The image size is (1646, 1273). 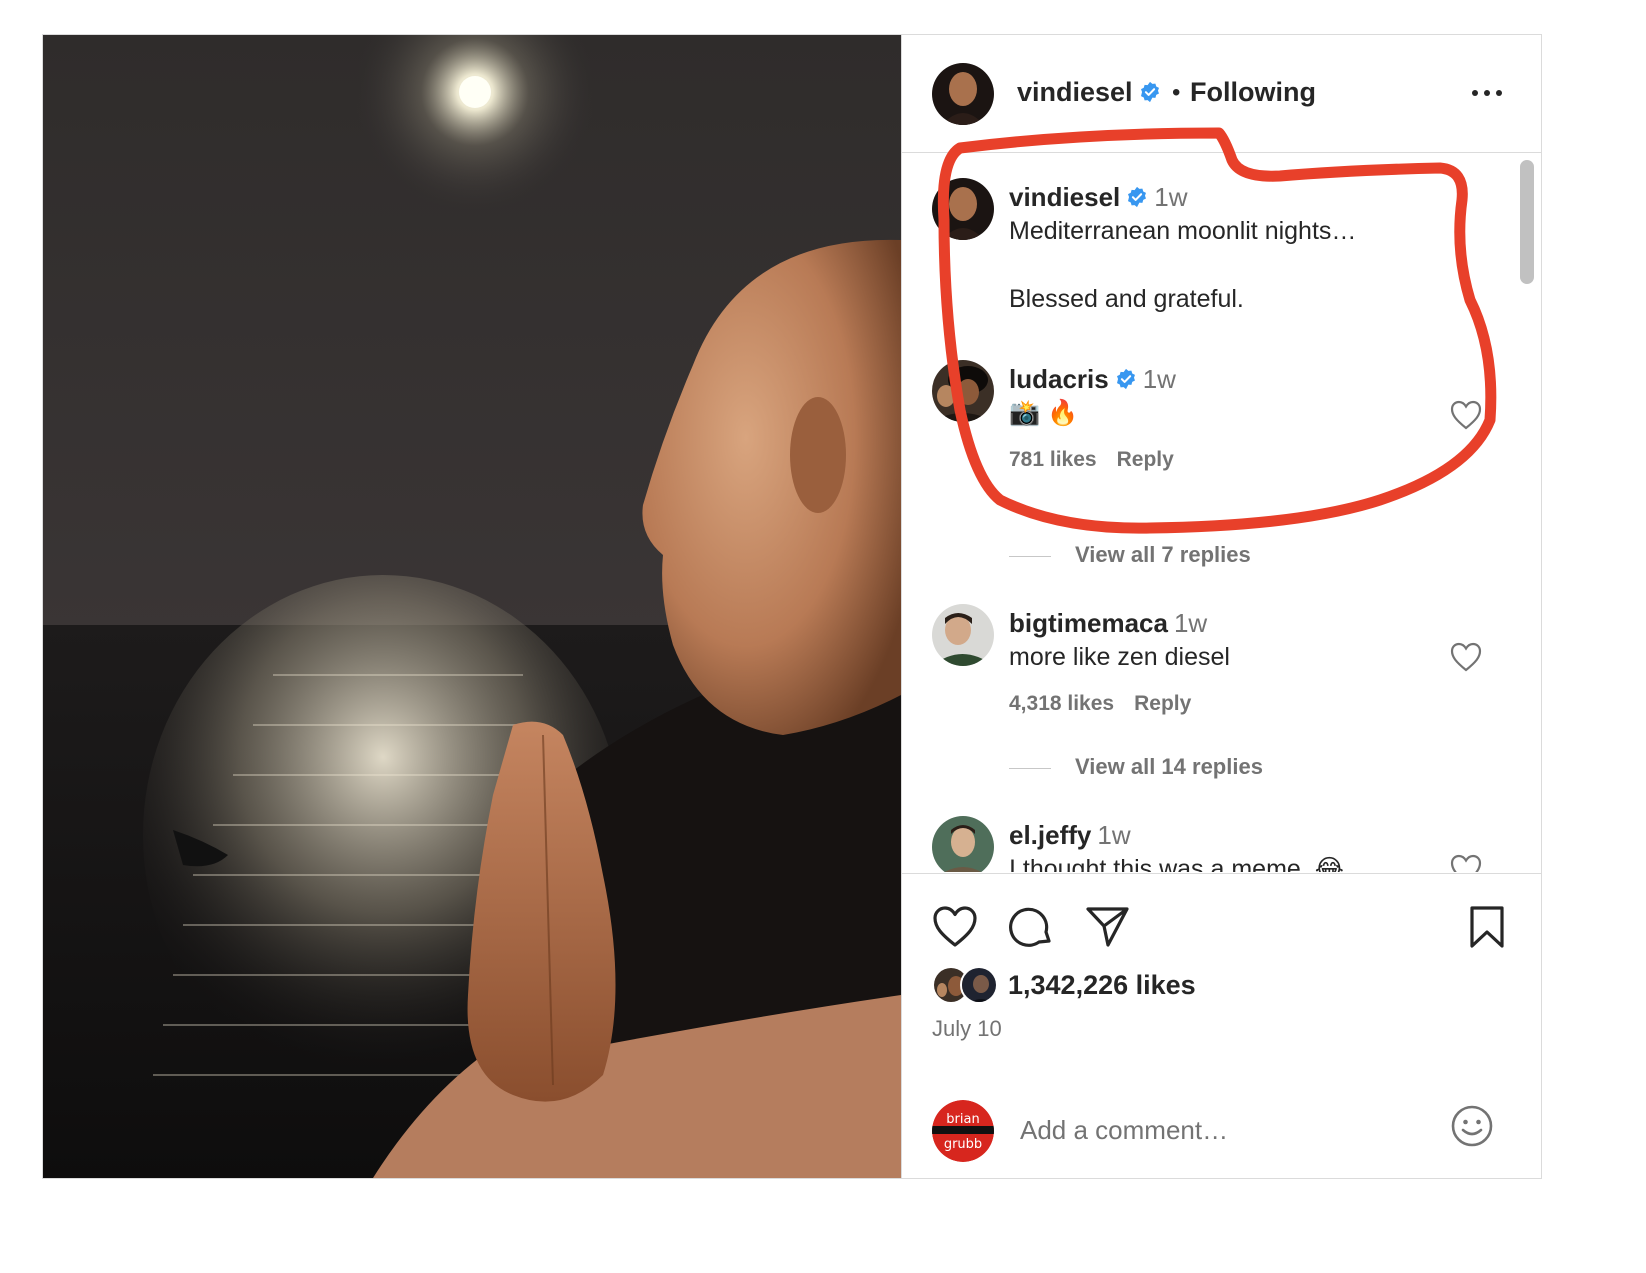 What do you see at coordinates (1130, 555) in the screenshot?
I see `view-replies-button: View all 7 replies` at bounding box center [1130, 555].